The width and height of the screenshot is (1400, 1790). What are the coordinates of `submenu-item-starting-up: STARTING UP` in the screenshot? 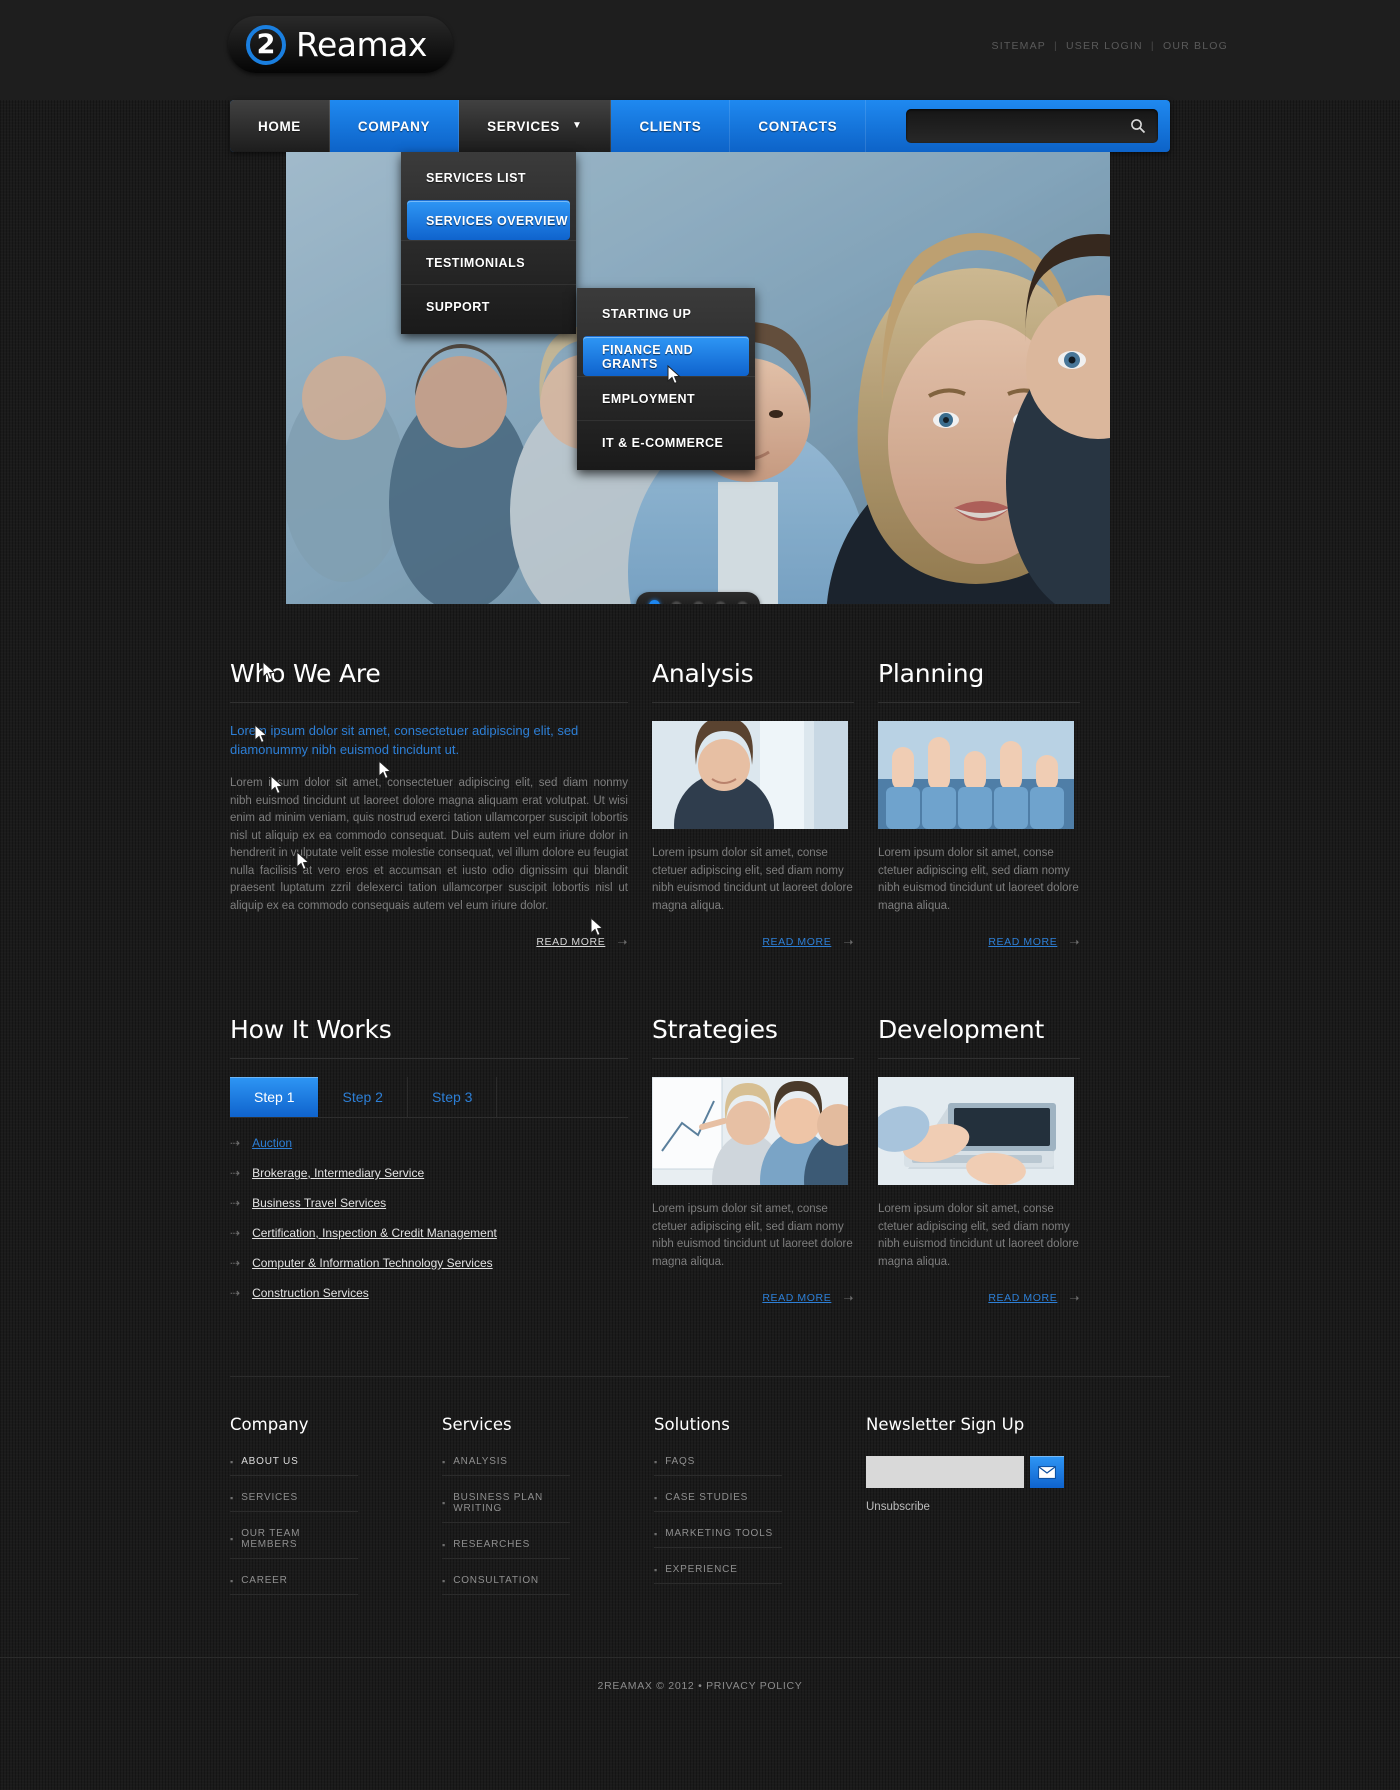 It's located at (666, 314).